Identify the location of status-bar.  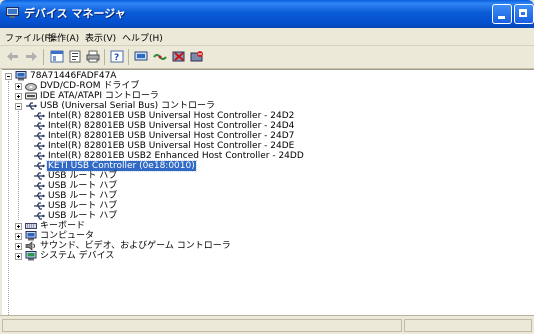
(267, 324).